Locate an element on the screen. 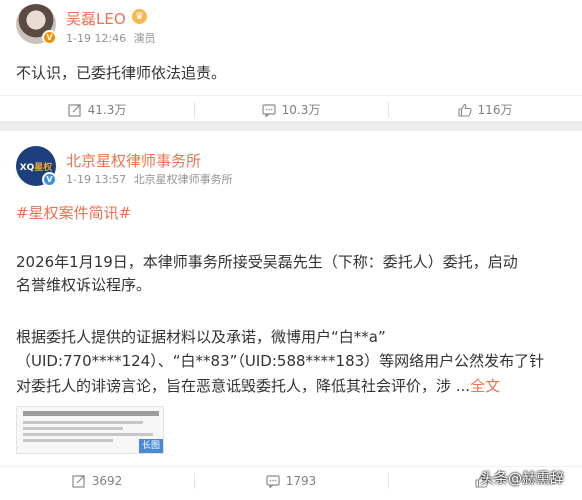 The height and width of the screenshot is (500, 582). action-bar: 41.3万 10.3万 116万 is located at coordinates (291, 109).